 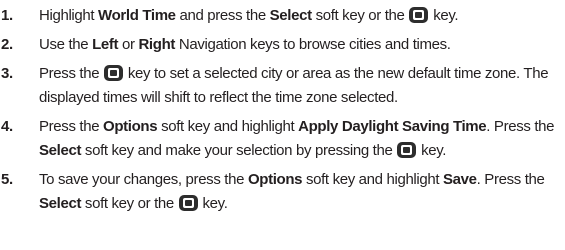 I want to click on key-term: World Time, so click(x=137, y=15).